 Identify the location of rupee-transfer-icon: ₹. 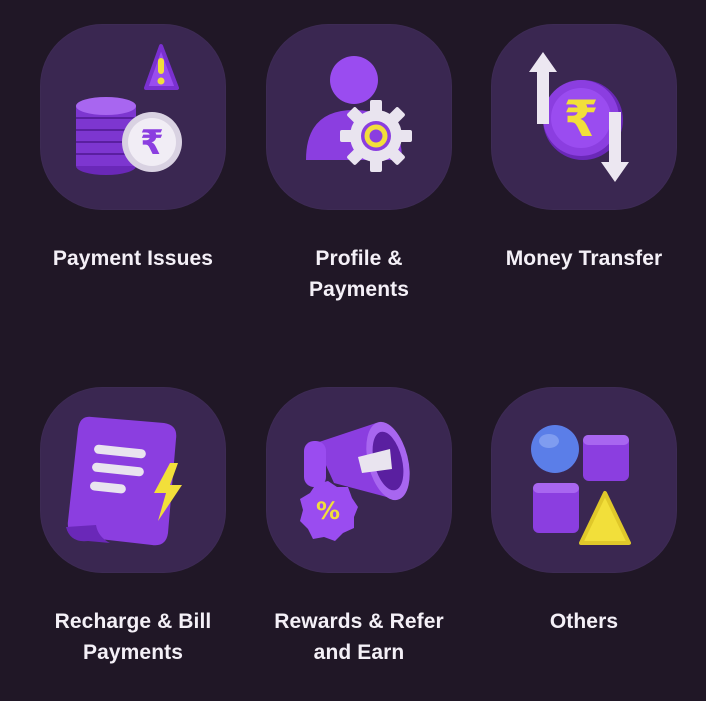
(579, 117).